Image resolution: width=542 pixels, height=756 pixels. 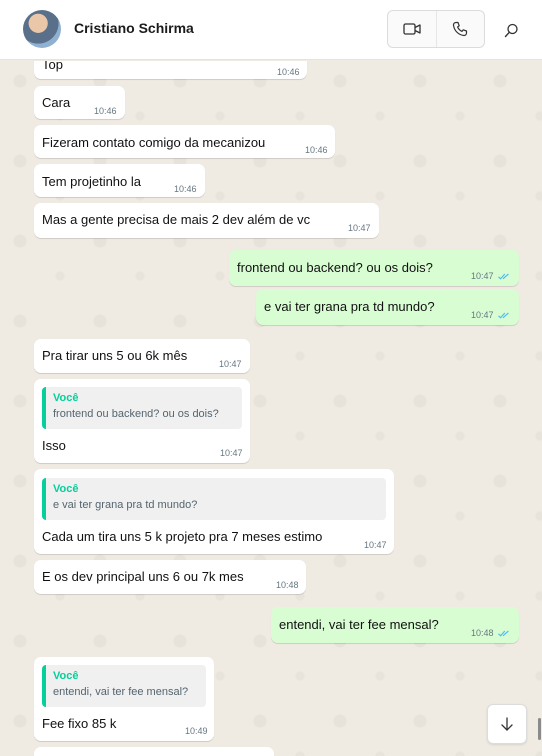 What do you see at coordinates (56, 102) in the screenshot?
I see `message-text: Cara` at bounding box center [56, 102].